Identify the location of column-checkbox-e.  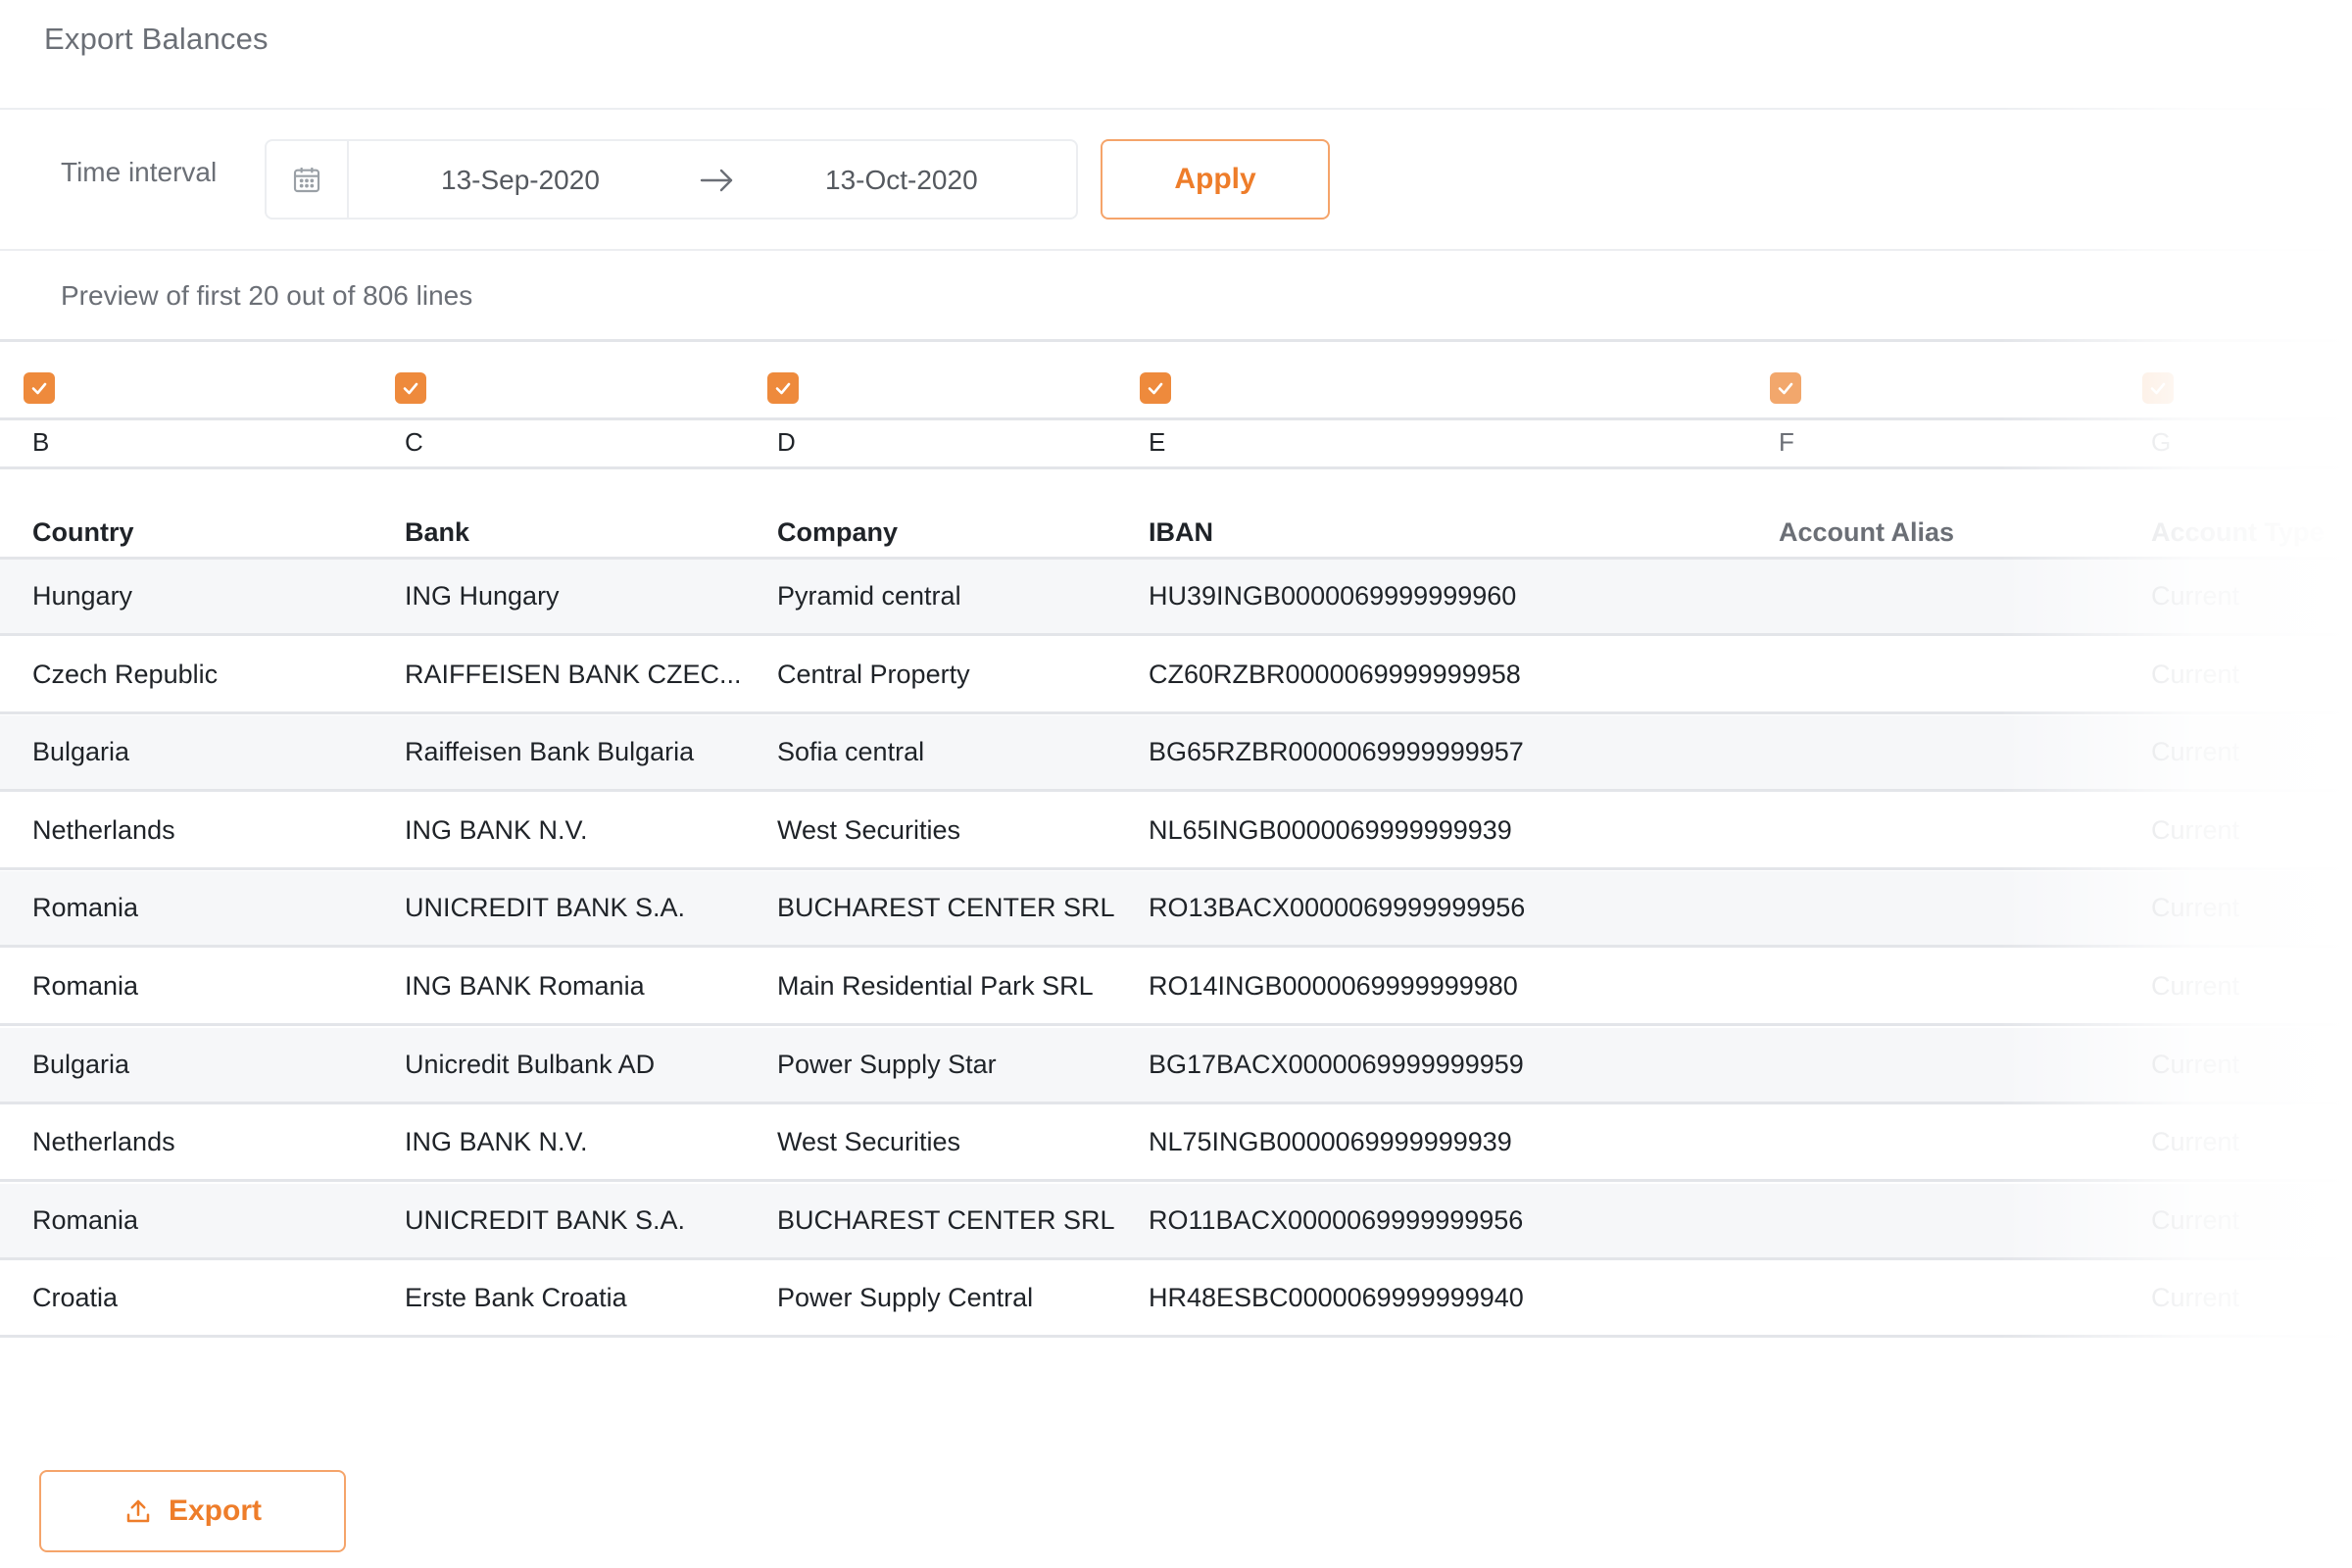
(1155, 388).